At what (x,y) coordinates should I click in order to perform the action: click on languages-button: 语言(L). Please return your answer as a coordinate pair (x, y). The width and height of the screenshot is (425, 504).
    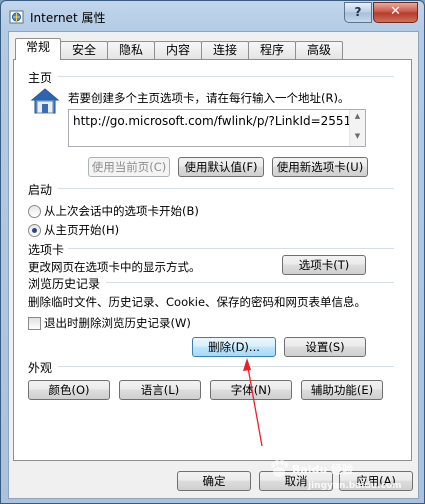
    Looking at the image, I should click on (160, 390).